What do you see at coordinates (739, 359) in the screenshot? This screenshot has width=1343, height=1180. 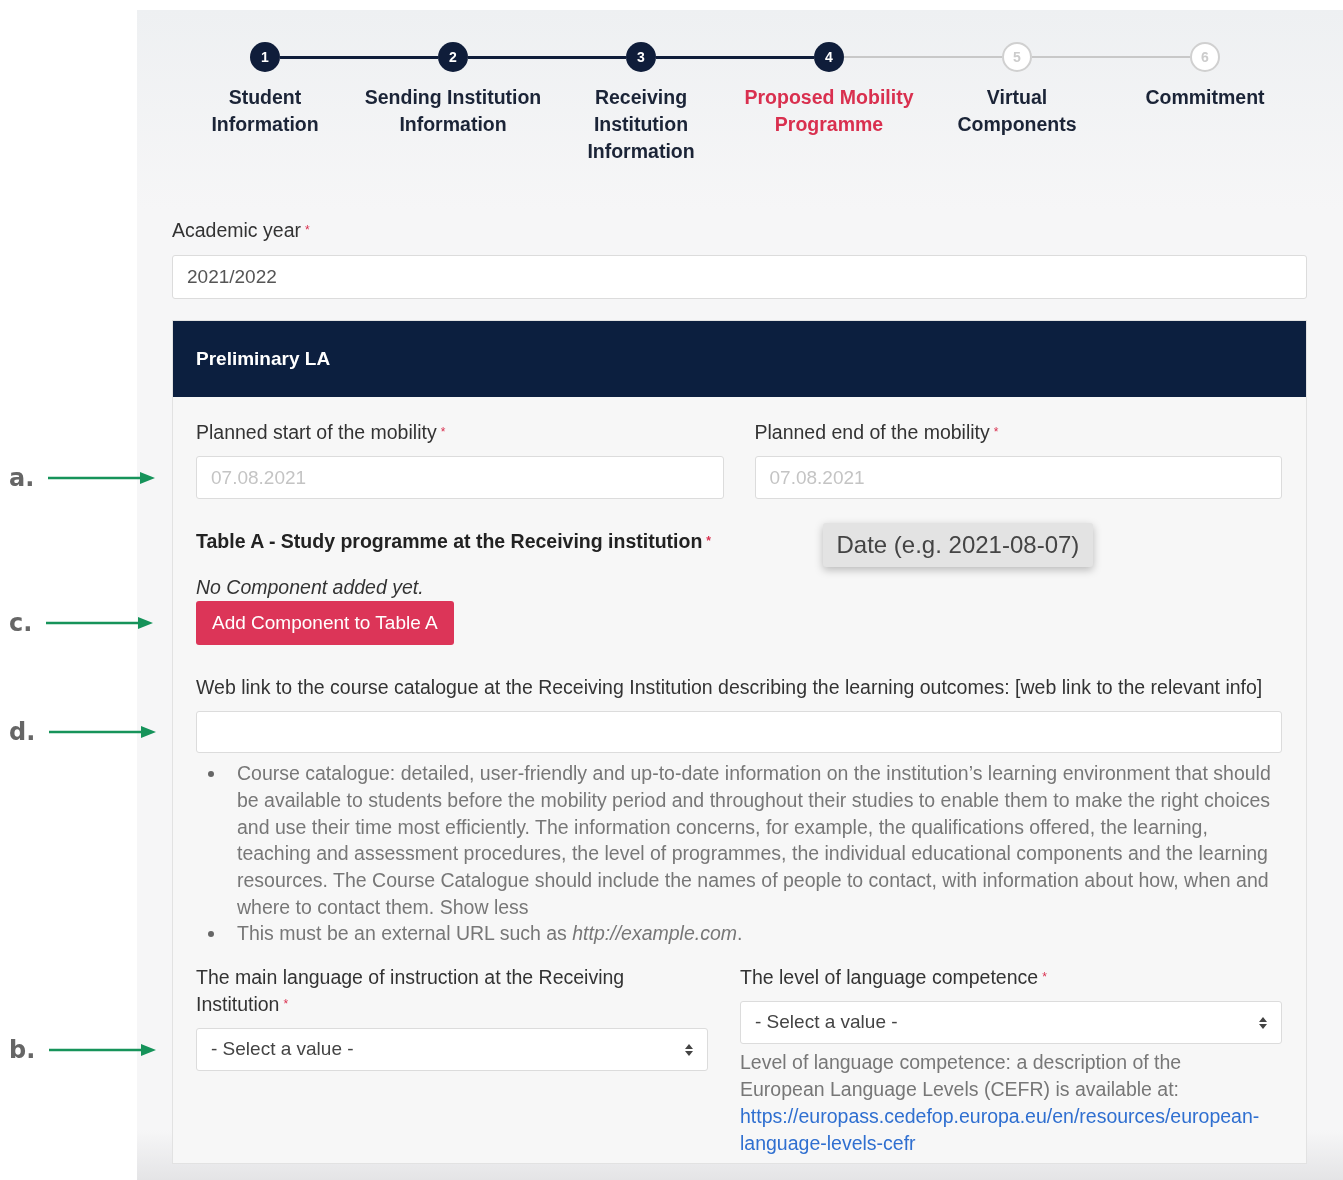 I see `panel-header: Preliminary LA` at bounding box center [739, 359].